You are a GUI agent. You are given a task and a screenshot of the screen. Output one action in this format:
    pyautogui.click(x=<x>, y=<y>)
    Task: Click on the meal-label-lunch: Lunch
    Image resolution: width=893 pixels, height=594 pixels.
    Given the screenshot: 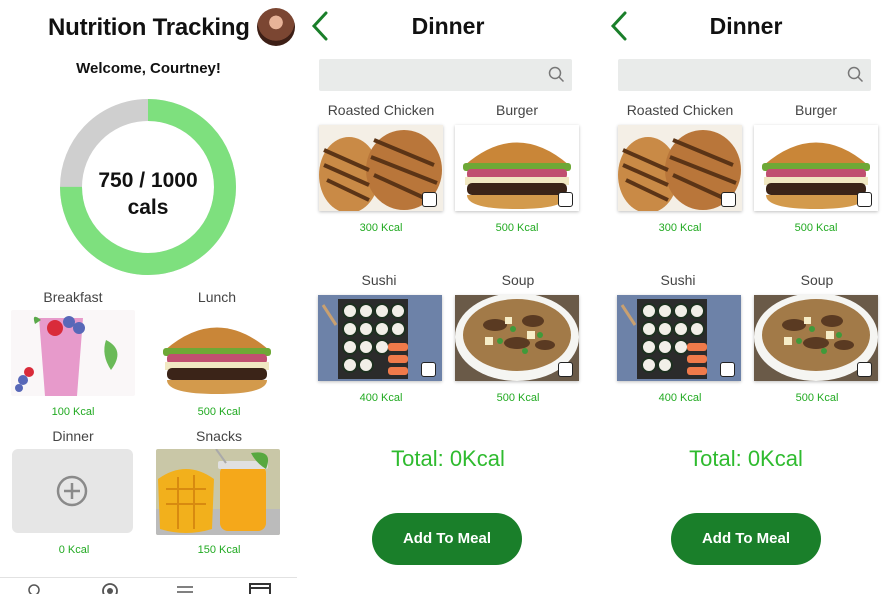 What is the action you would take?
    pyautogui.click(x=217, y=297)
    